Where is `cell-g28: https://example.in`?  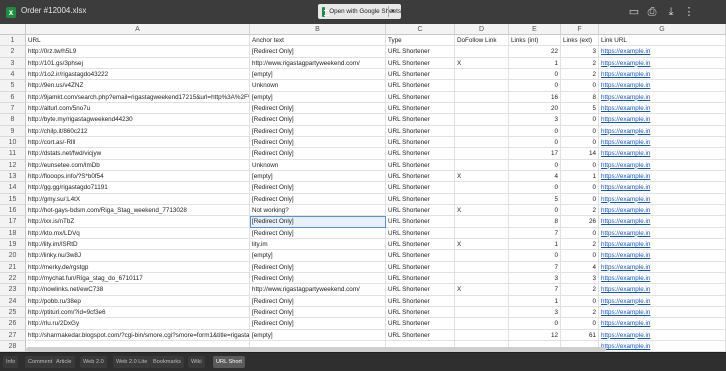
cell-g28: https://example.in is located at coordinates (662, 346).